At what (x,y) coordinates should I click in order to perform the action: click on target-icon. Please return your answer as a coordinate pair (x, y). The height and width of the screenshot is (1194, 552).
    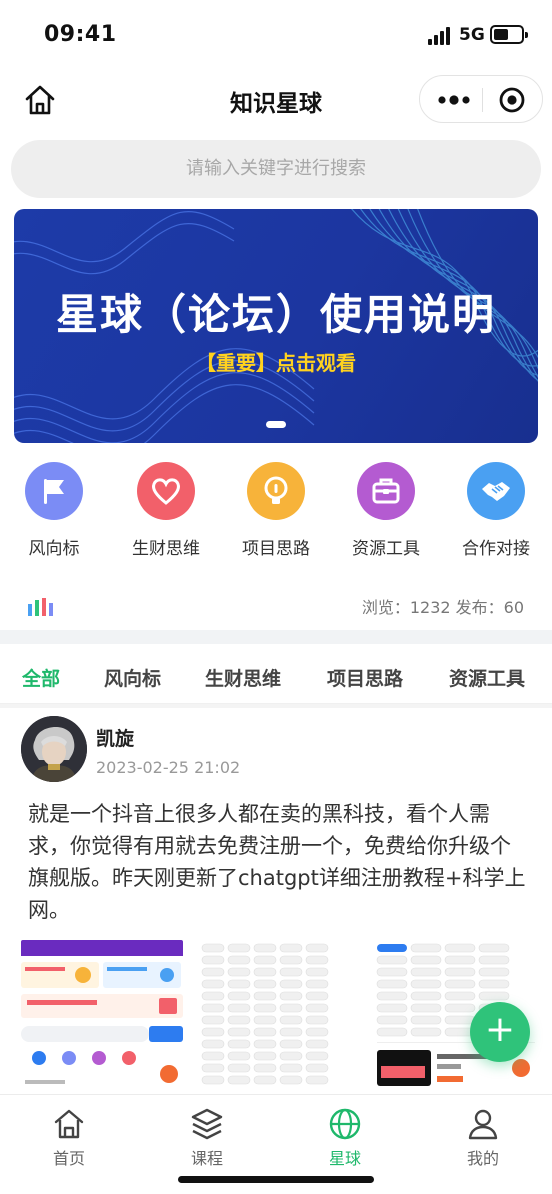
    Looking at the image, I should click on (512, 100).